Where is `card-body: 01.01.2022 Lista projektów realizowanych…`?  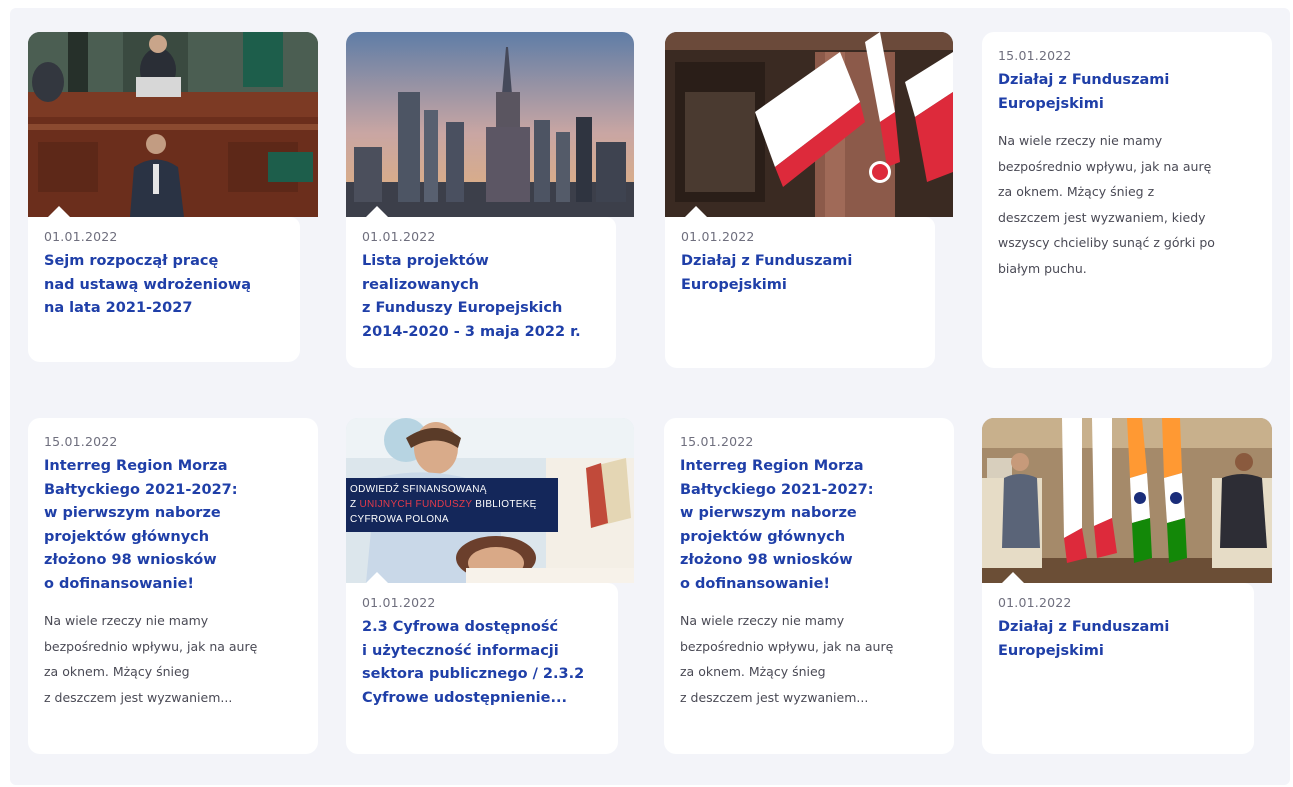
card-body: 01.01.2022 Lista projektów realizowanych… is located at coordinates (481, 292).